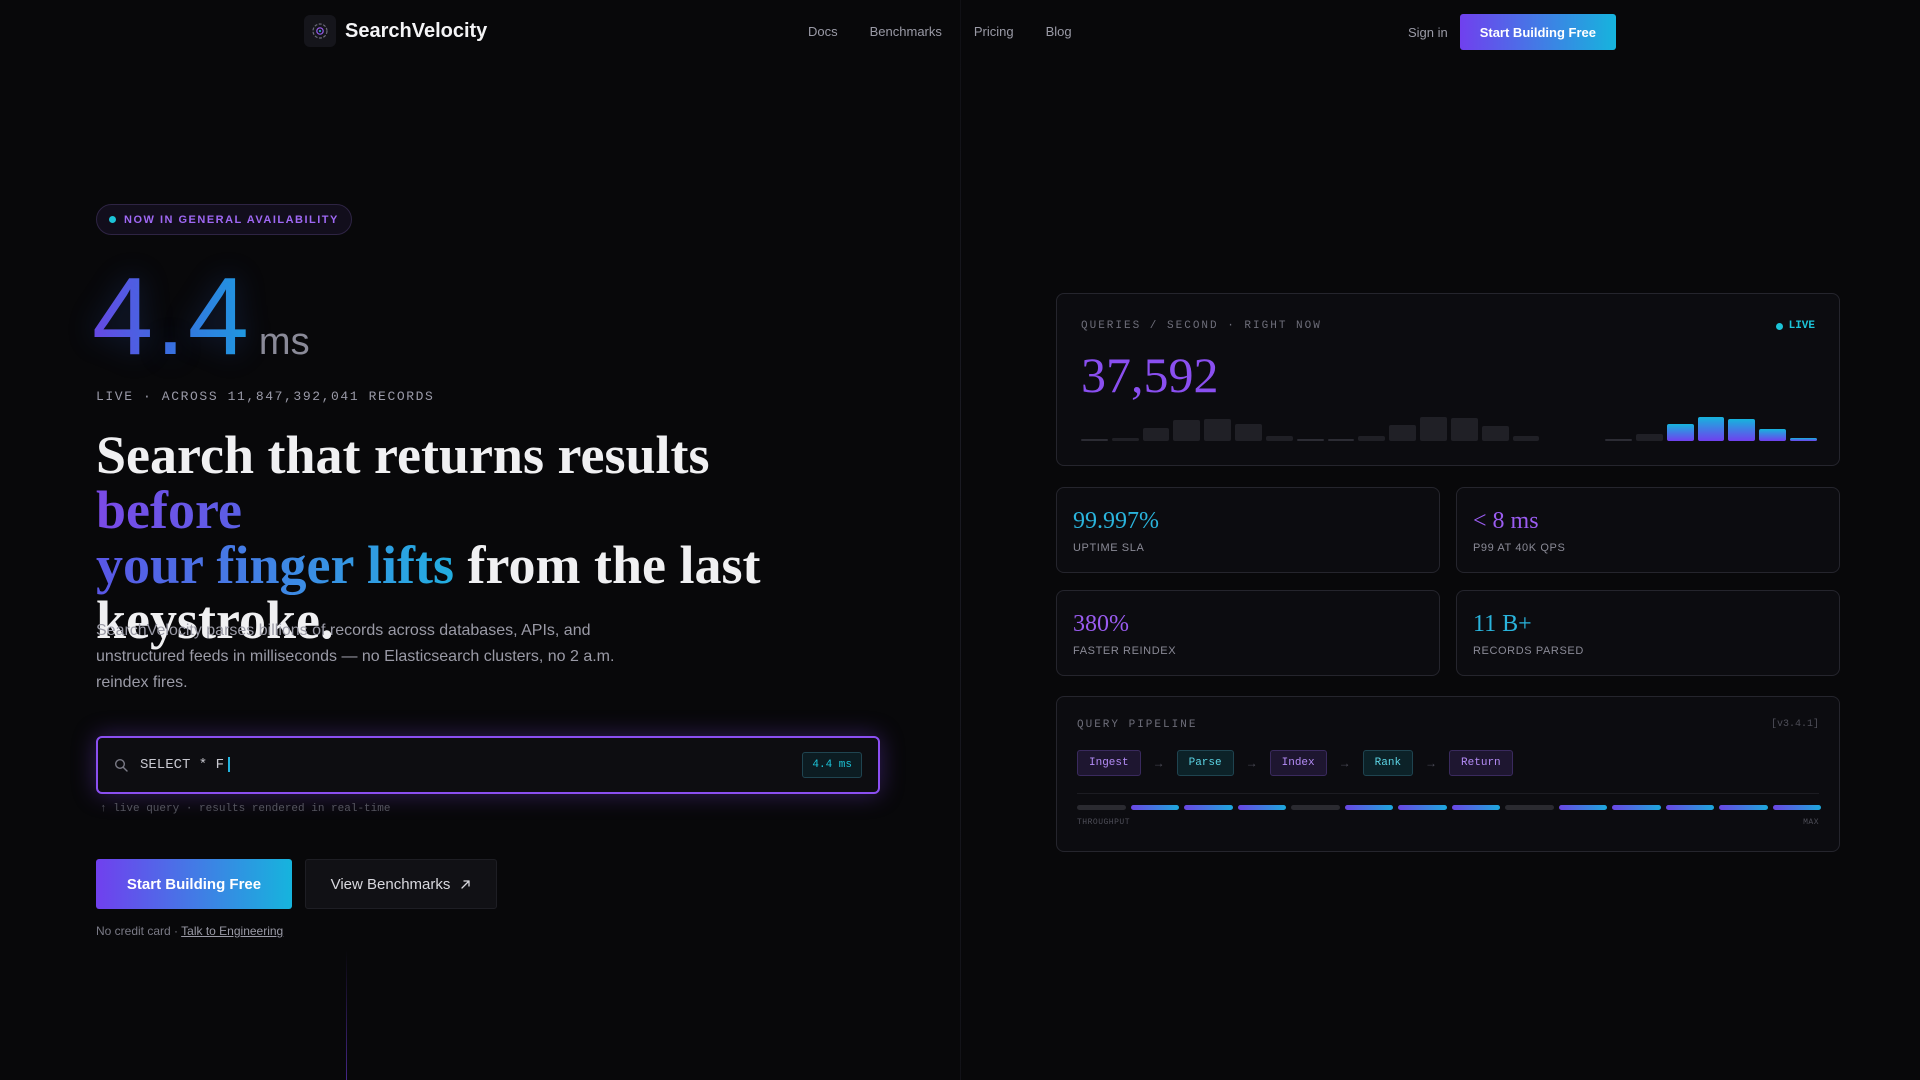 The width and height of the screenshot is (1920, 1080). Describe the element at coordinates (275, 565) in the screenshot. I see `headline-highlight-2: your finger lifts` at that location.